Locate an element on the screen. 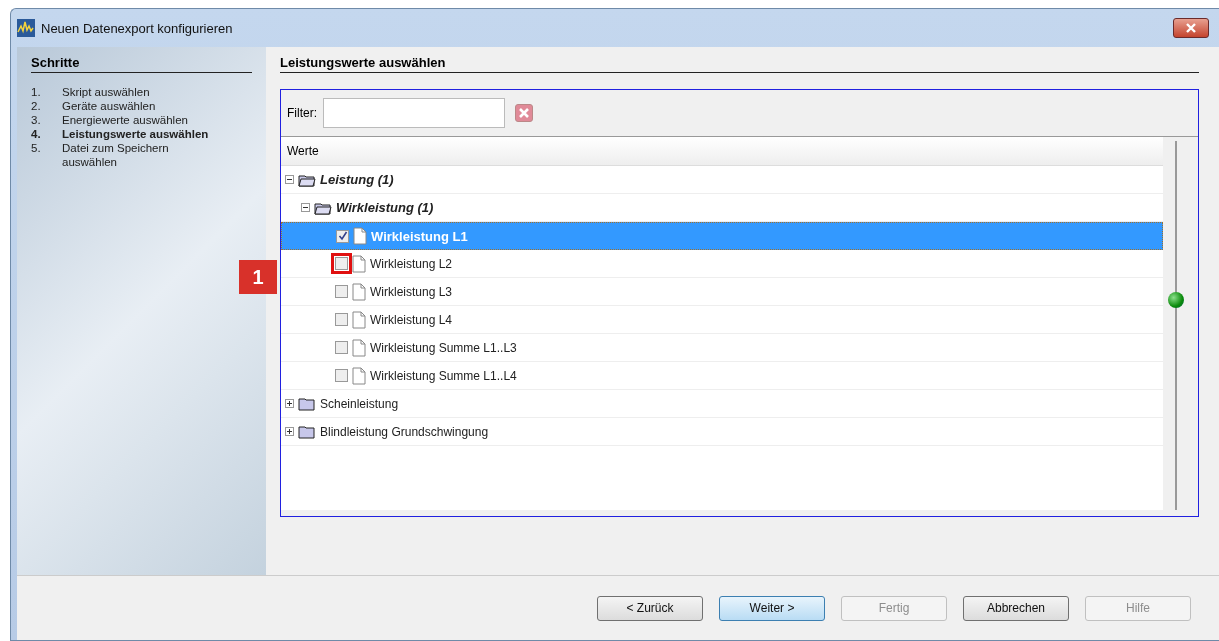  tree-item-label: Wirkleistung L4 is located at coordinates (411, 319).